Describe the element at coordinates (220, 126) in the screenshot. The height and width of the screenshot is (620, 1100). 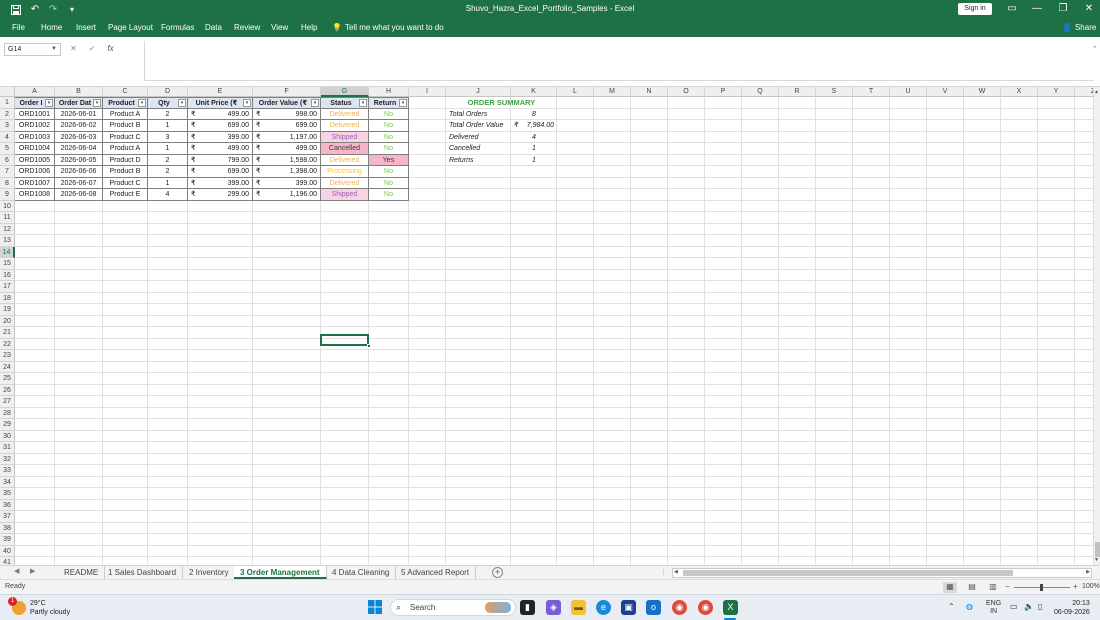
I see `unit-price-cell: 699.00 ₹` at that location.